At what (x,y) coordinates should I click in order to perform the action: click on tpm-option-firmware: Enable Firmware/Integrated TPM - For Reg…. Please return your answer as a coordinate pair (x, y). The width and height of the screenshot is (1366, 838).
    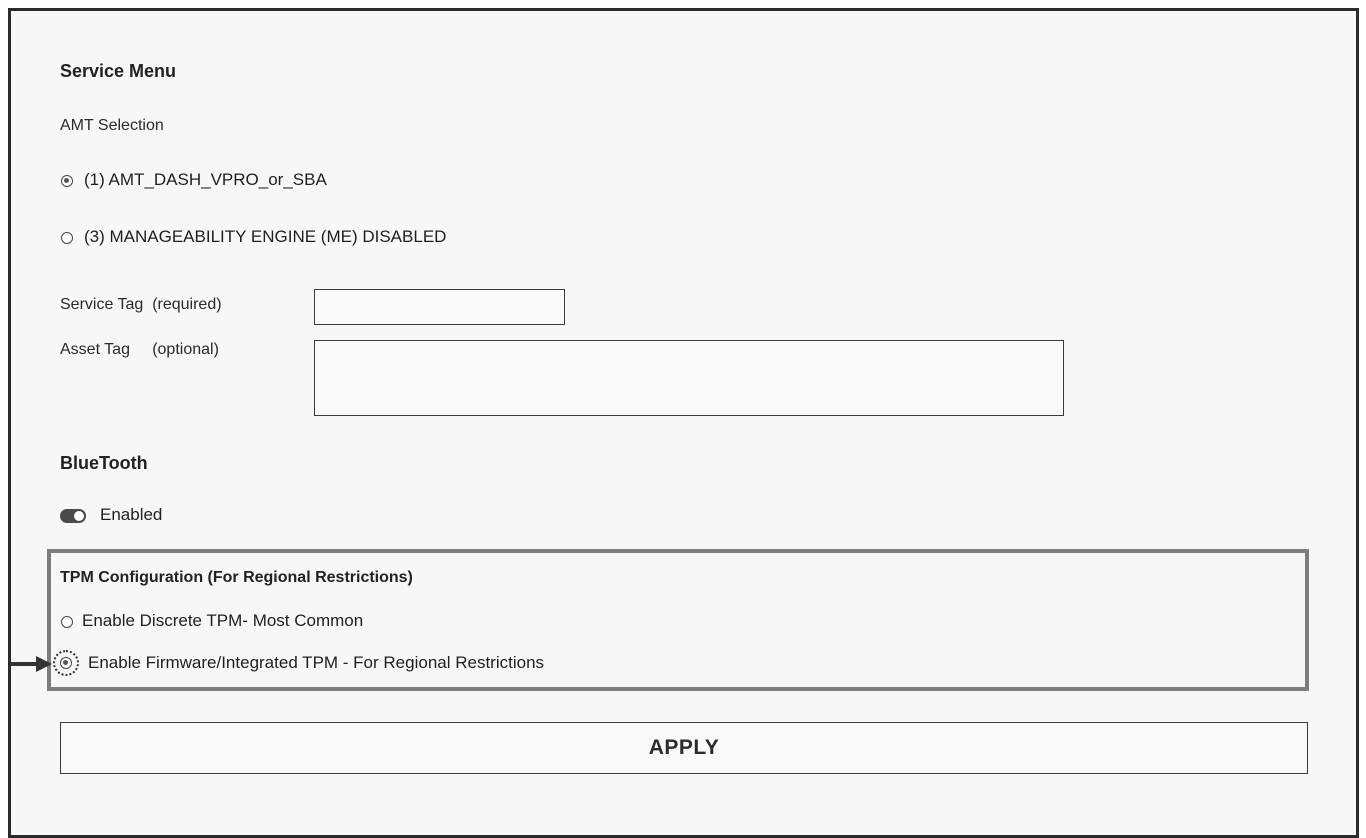
    Looking at the image, I should click on (393, 664).